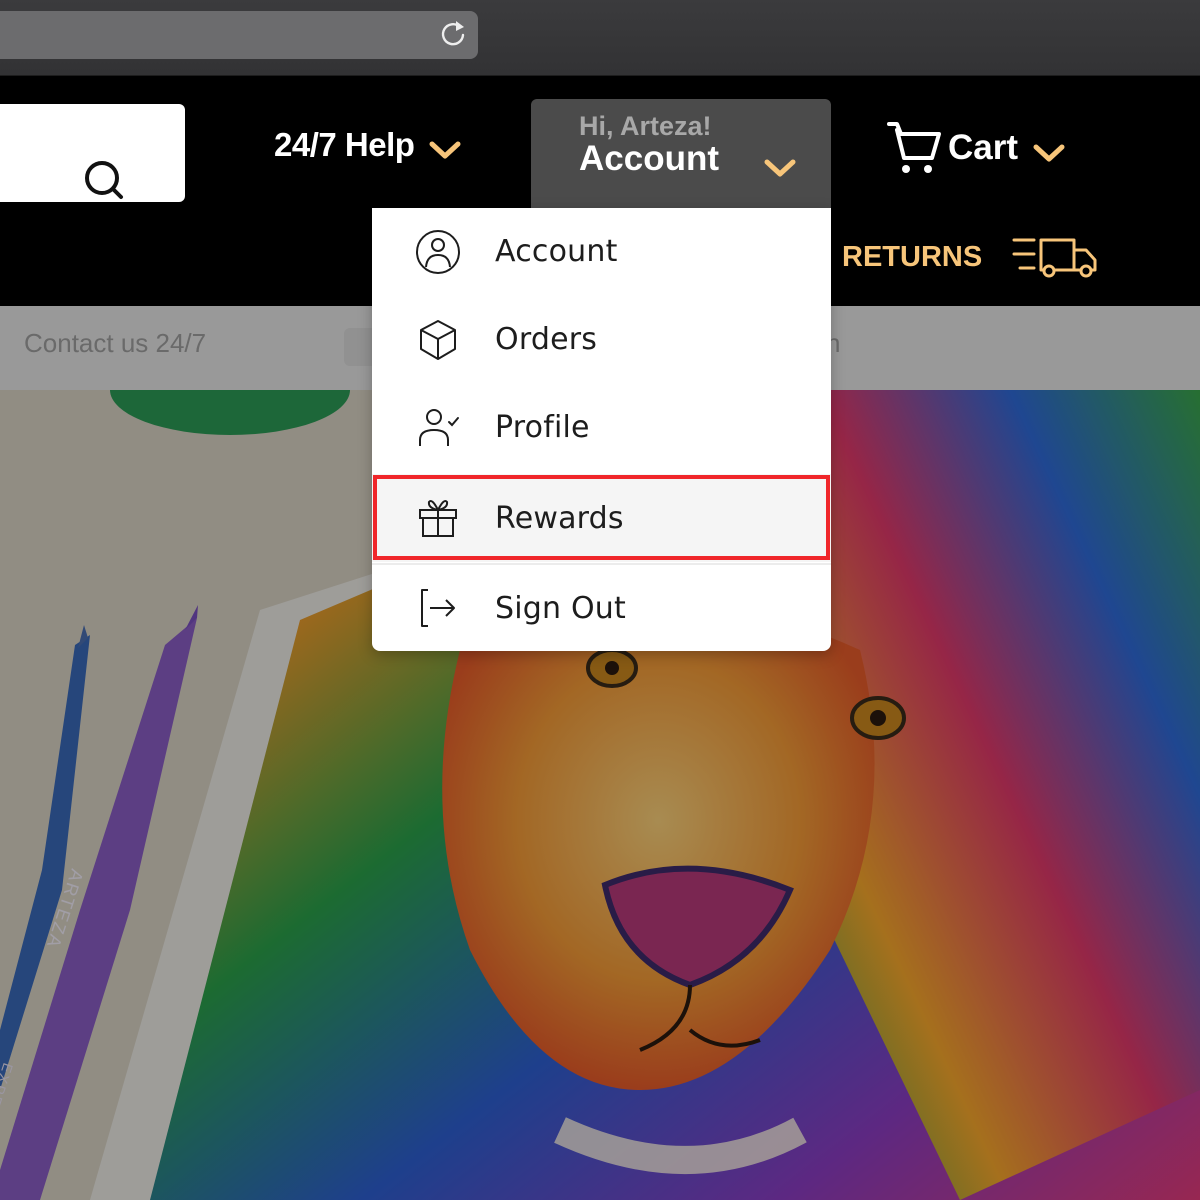 This screenshot has width=1200, height=1200. Describe the element at coordinates (546, 339) in the screenshot. I see `menu-item-label: Orders` at that location.